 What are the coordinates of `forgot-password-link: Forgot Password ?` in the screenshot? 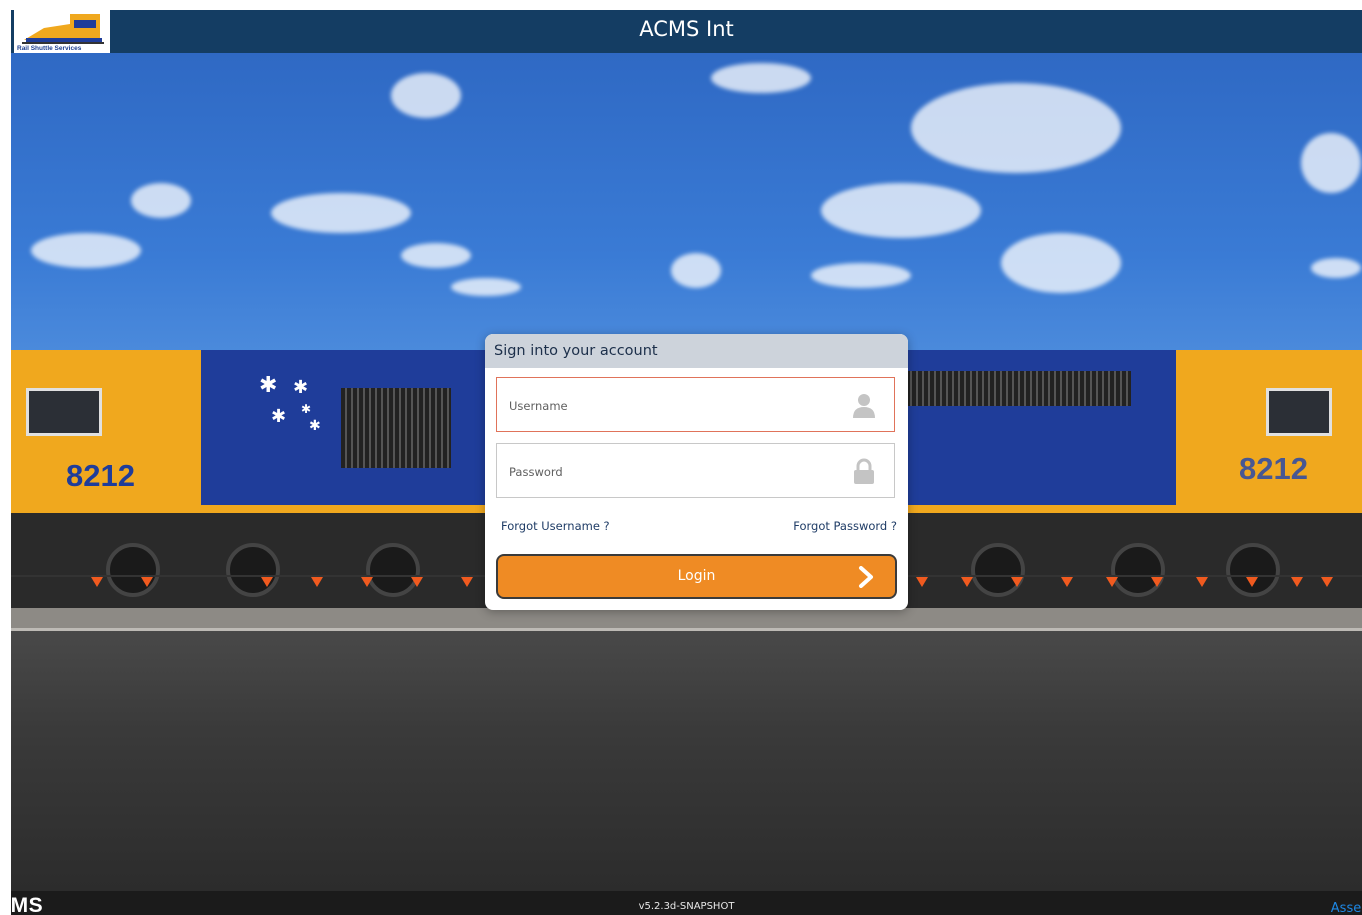 It's located at (845, 526).